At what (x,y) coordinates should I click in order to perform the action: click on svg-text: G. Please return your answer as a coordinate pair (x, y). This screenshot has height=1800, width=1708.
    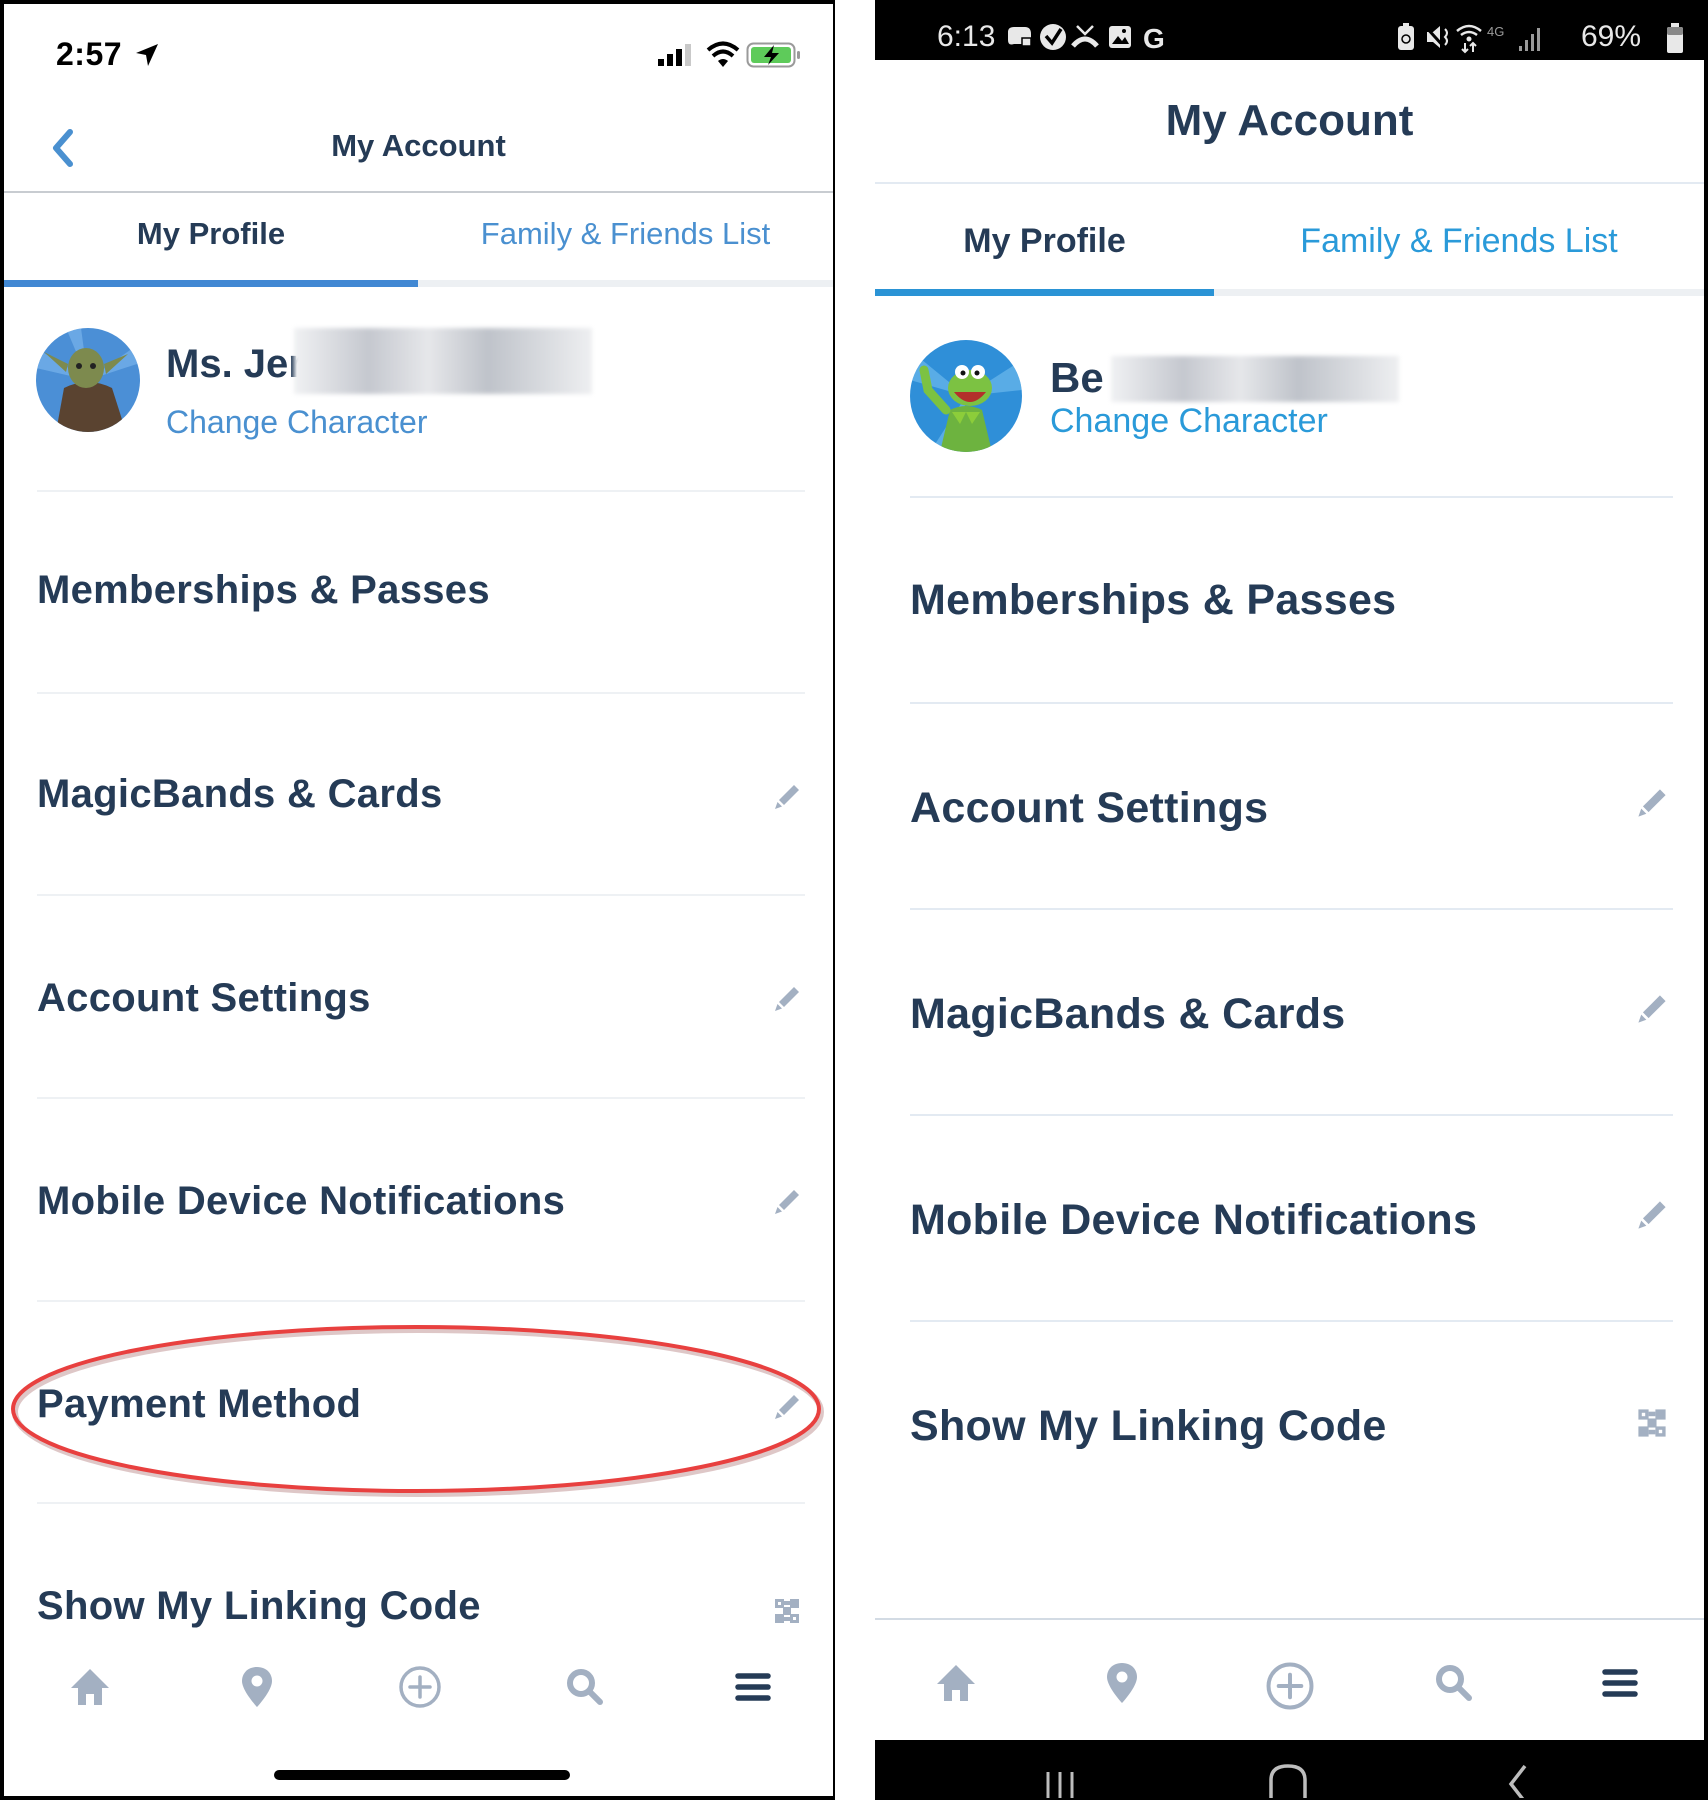
    Looking at the image, I should click on (1154, 37).